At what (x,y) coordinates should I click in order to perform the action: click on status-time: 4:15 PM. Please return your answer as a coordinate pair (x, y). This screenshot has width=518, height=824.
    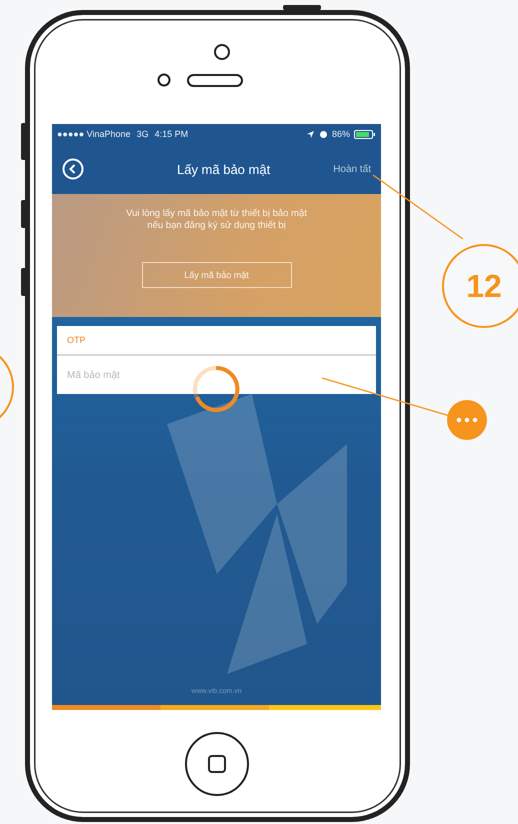
    Looking at the image, I should click on (171, 134).